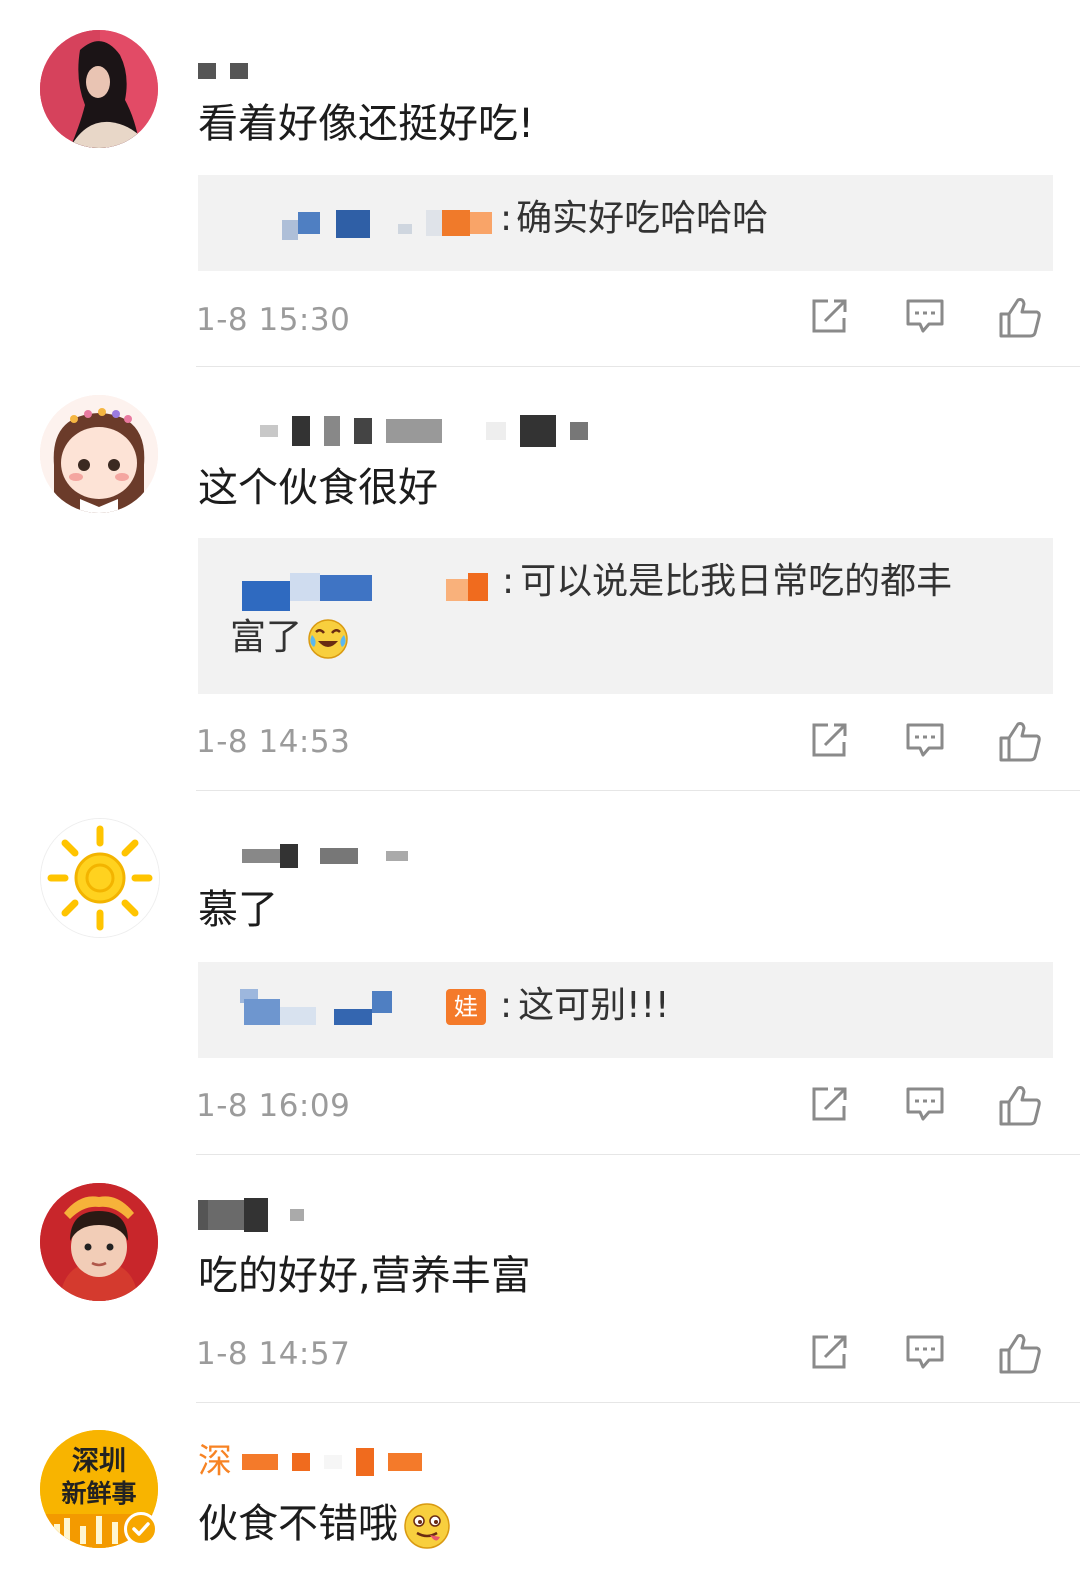 The height and width of the screenshot is (1593, 1080). I want to click on timestamp: 1-8 16:09, so click(273, 1106).